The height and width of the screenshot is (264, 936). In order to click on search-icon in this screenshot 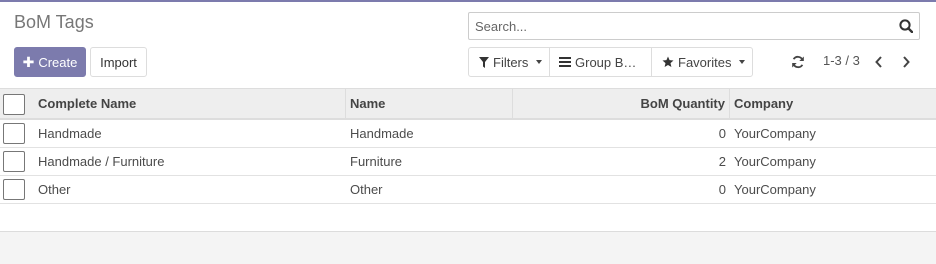, I will do `click(906, 26)`.